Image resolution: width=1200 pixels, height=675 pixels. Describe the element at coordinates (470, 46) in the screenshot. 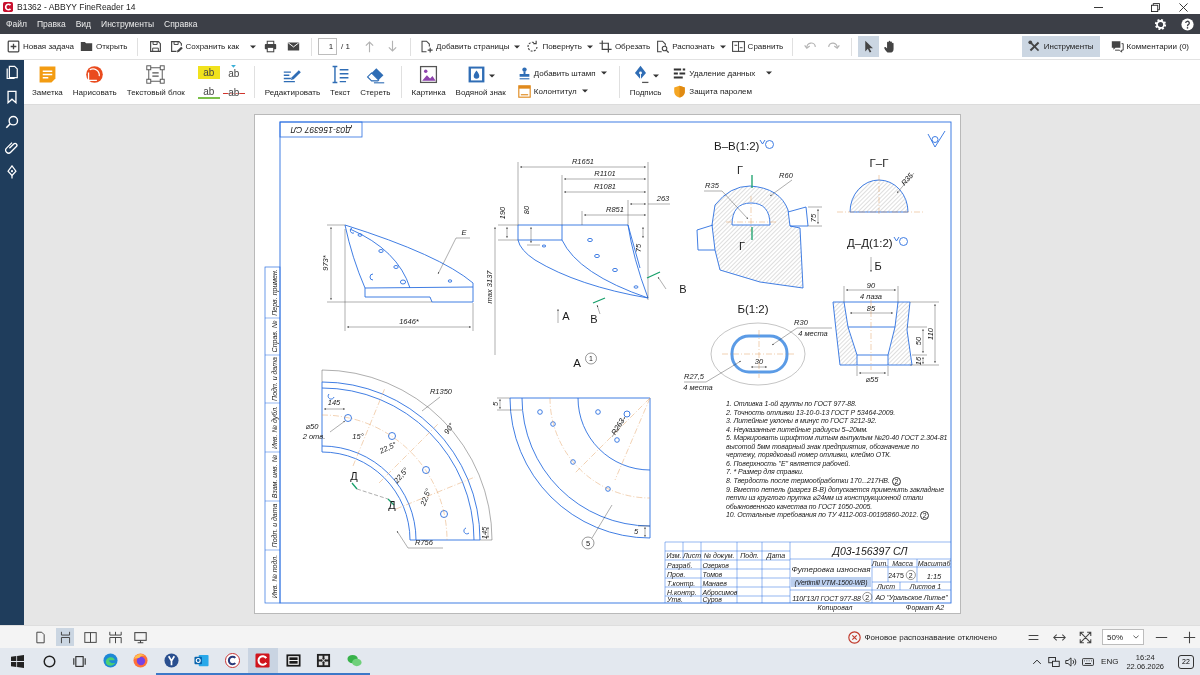

I see `add-pages-button: Добавить страницы` at that location.